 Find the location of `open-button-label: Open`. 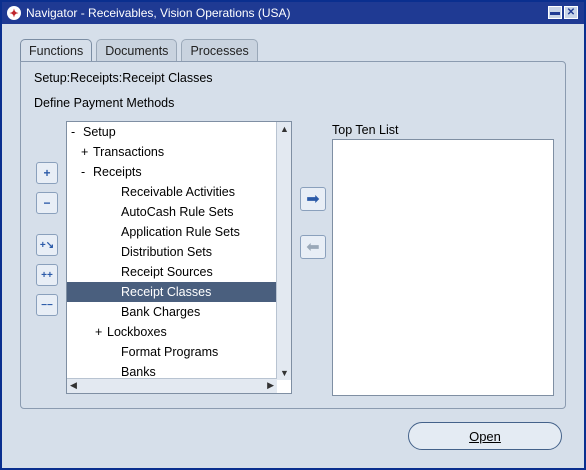

open-button-label: Open is located at coordinates (485, 436).